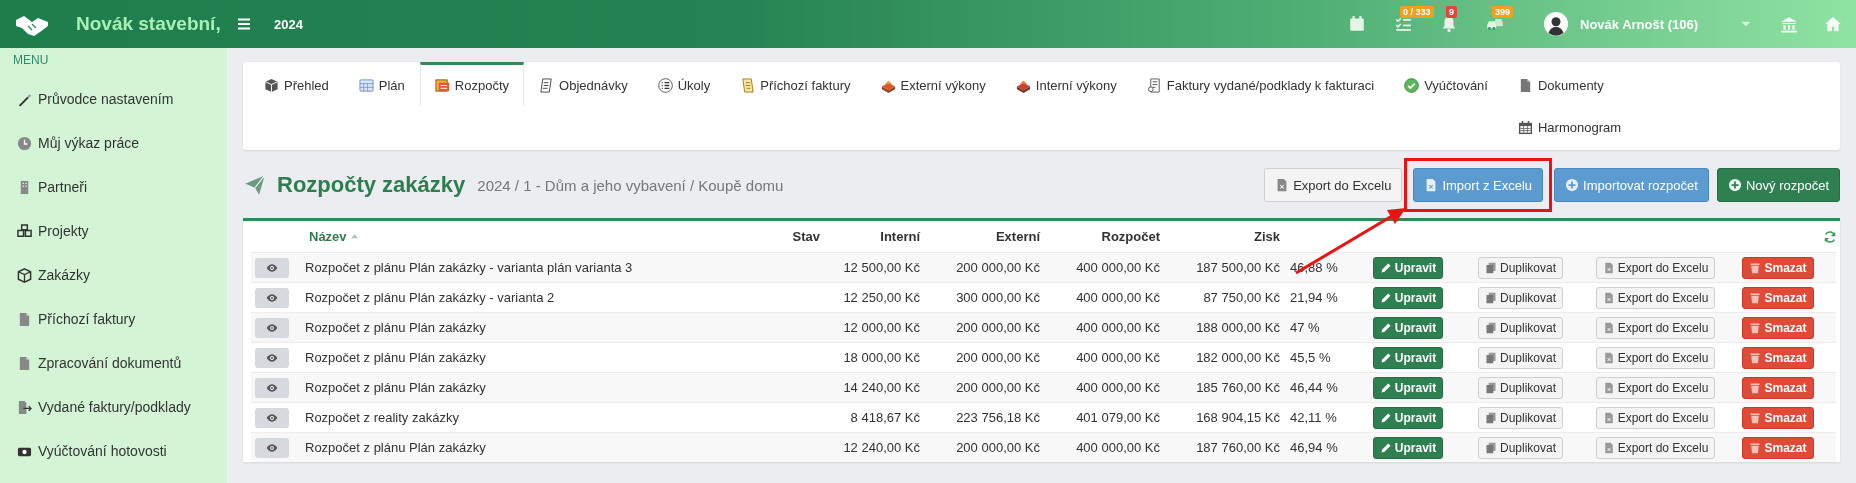  I want to click on sidebar-item: Projekty, so click(113, 231).